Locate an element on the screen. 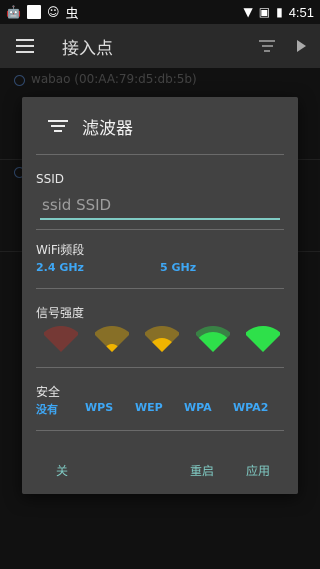  app-icon: ☺ is located at coordinates (53, 12).